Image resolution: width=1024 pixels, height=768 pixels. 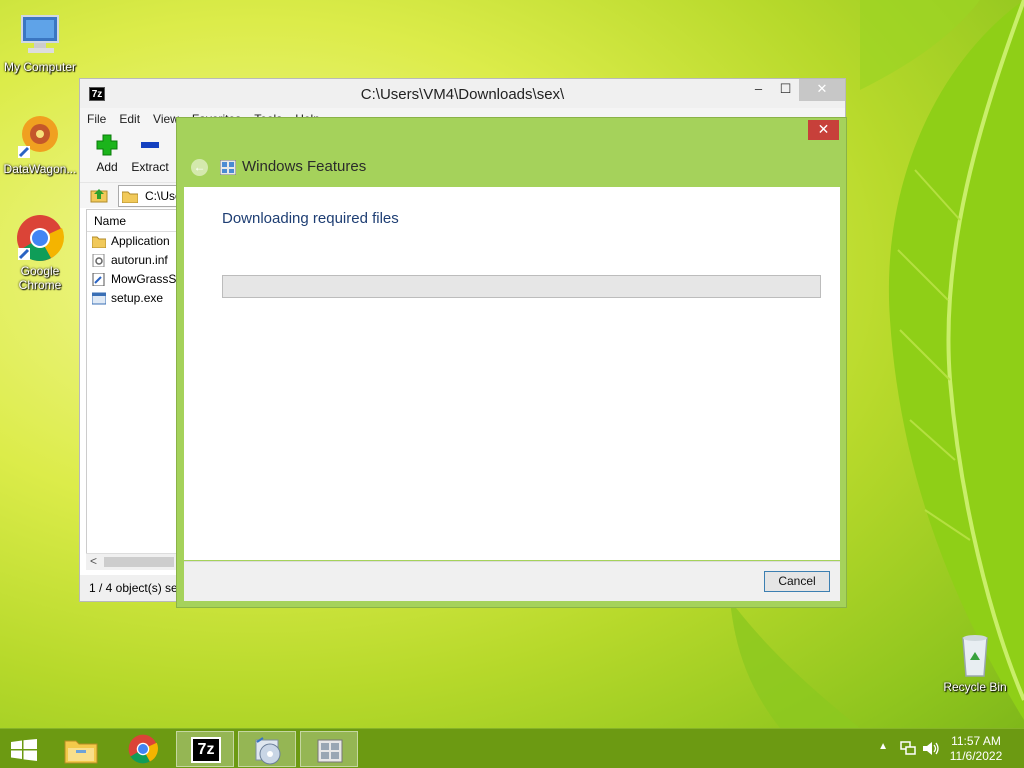 What do you see at coordinates (81, 752) in the screenshot?
I see `file-explorer-icon` at bounding box center [81, 752].